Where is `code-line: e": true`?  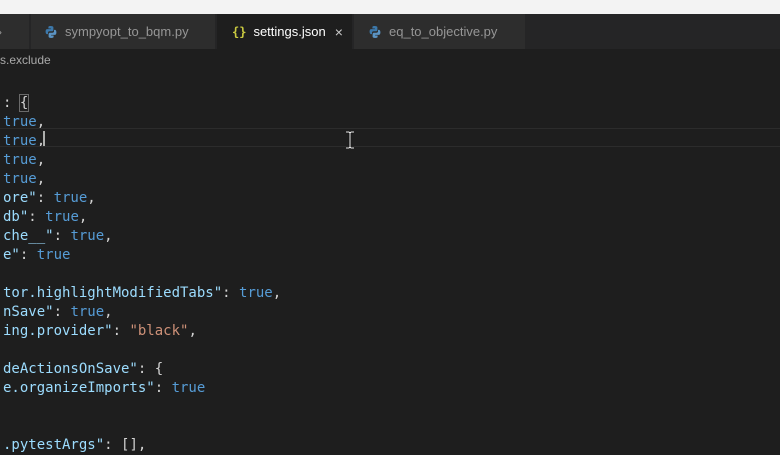 code-line: e": true is located at coordinates (390, 255).